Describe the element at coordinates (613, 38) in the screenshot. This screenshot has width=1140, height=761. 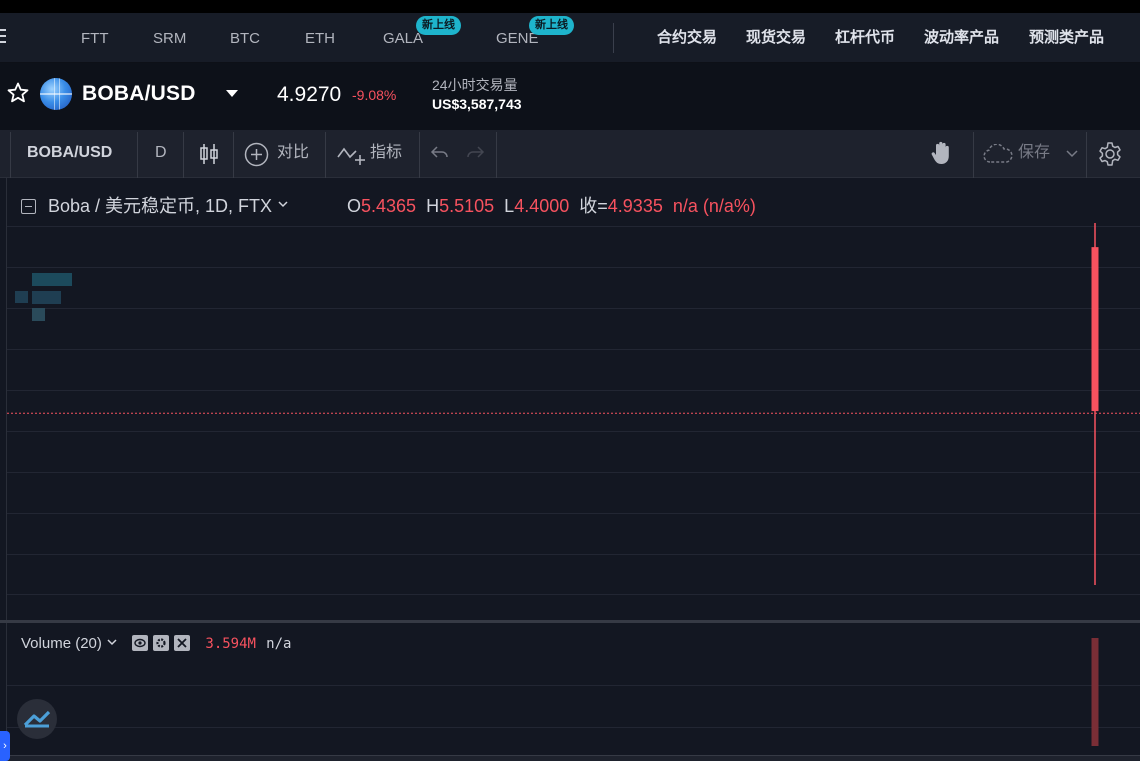
I see `nav-divider` at that location.